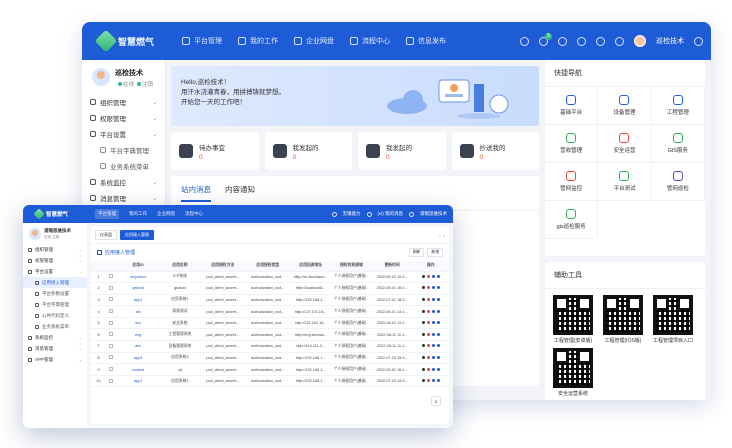 This screenshot has height=448, width=732. What do you see at coordinates (640, 41) in the screenshot?
I see `avatar` at bounding box center [640, 41].